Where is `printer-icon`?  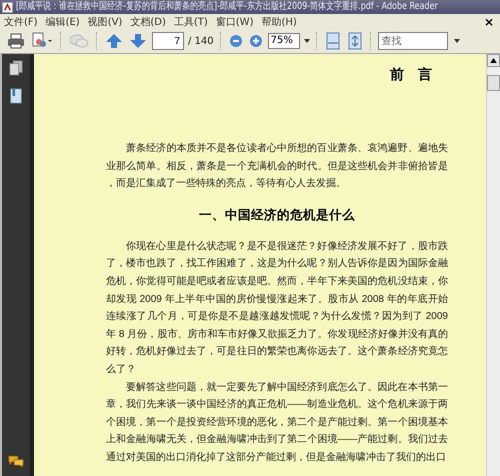
printer-icon is located at coordinates (16, 41).